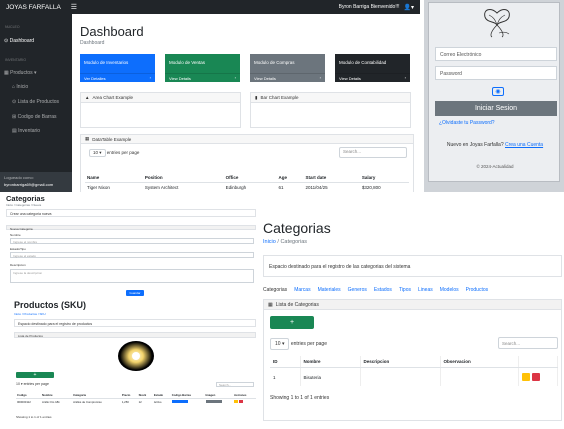  Describe the element at coordinates (183, 178) in the screenshot. I see `column-header: Position` at that location.